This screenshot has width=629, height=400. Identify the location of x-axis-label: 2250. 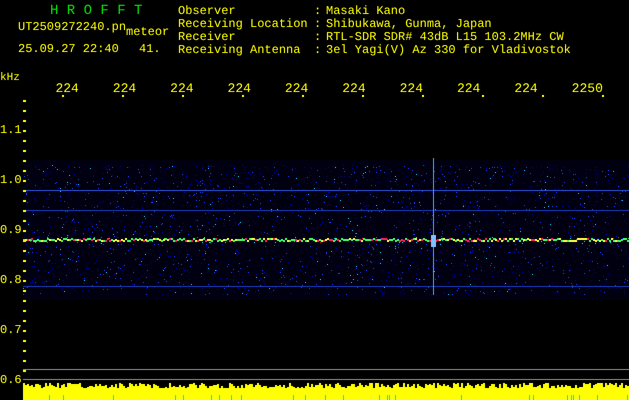
(587, 88).